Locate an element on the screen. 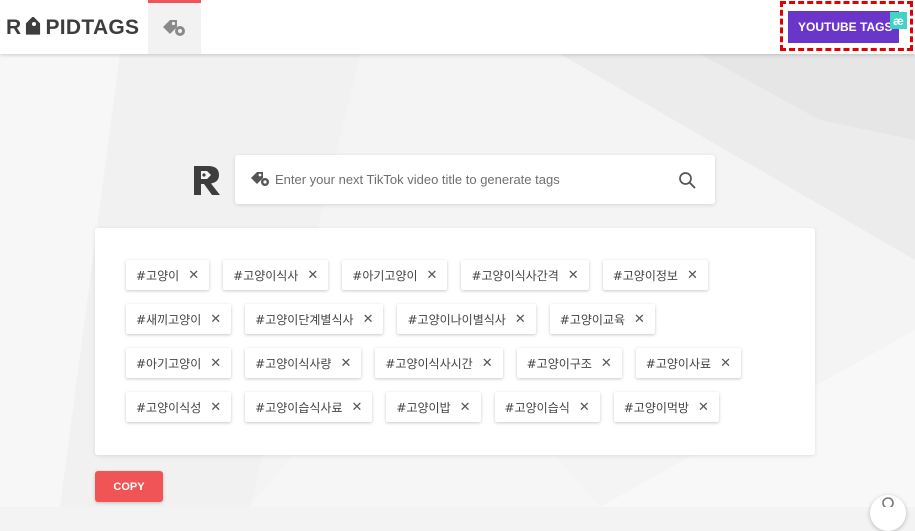 Image resolution: width=915 pixels, height=531 pixels. logo-text-right: PIDTAGS is located at coordinates (92, 27).